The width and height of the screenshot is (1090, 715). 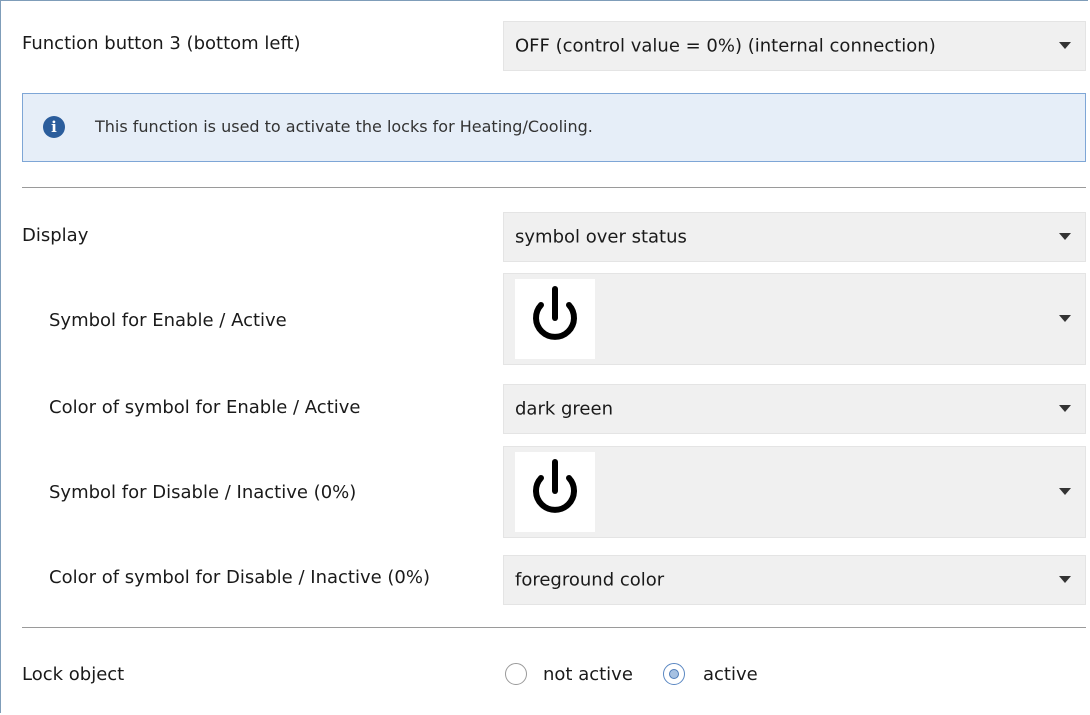 I want to click on info-icon: i, so click(x=54, y=127).